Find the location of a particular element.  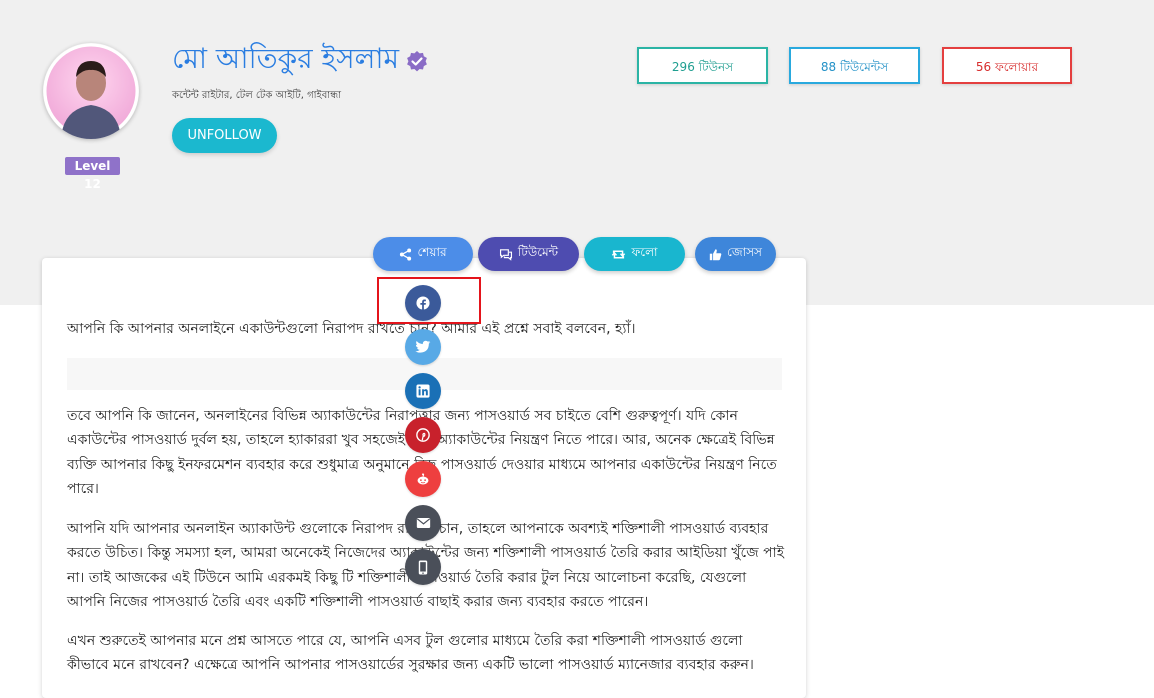

phone-share-button is located at coordinates (423, 567).